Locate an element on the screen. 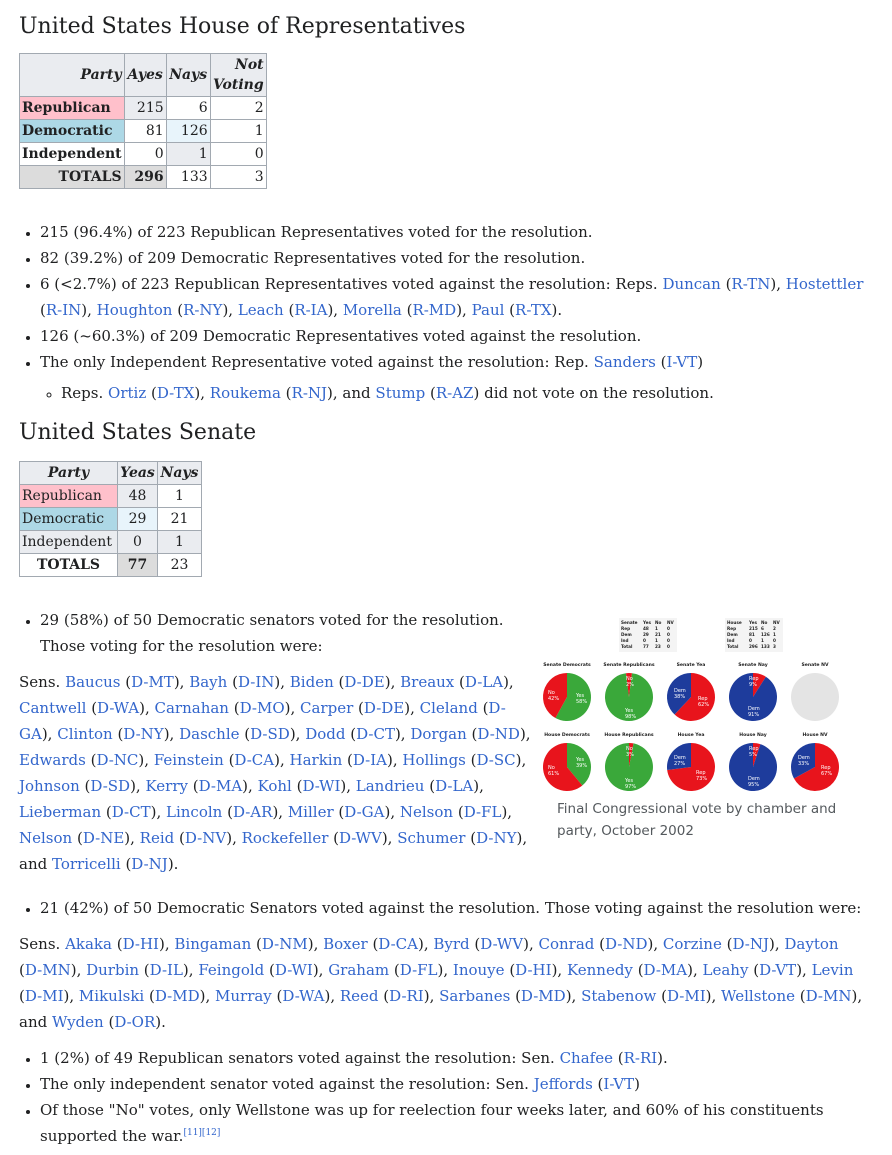 This screenshot has width=892, height=1155. link-daschle: Daschle is located at coordinates (209, 734).